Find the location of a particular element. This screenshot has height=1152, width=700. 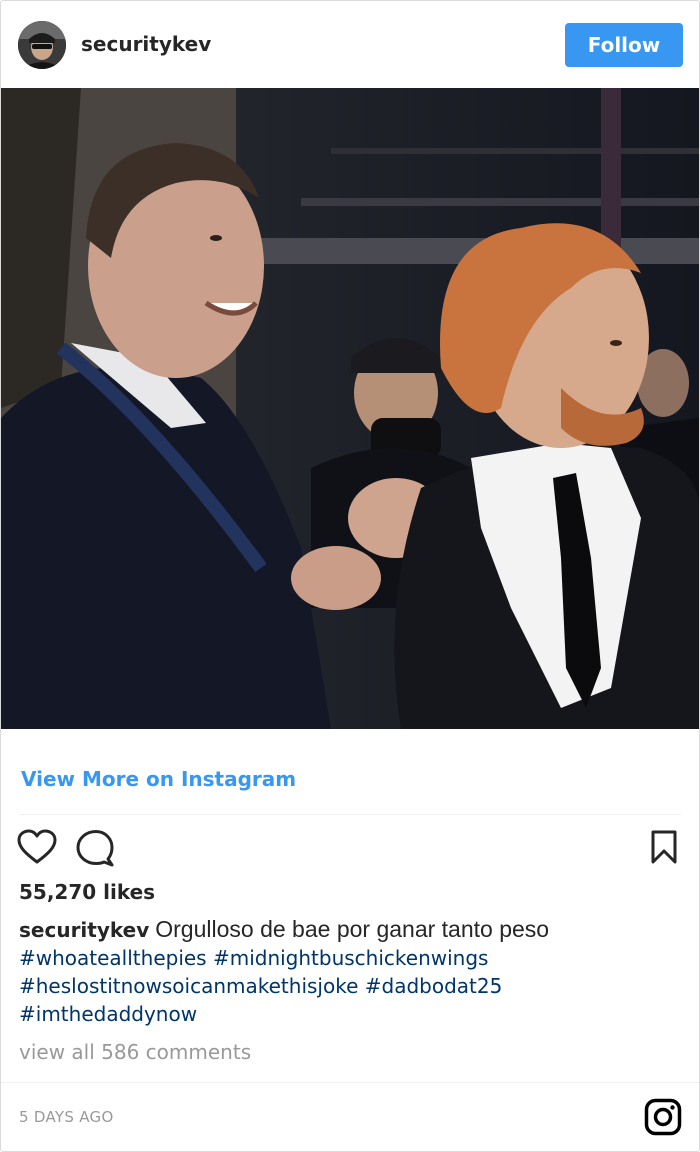

caption-username: securitykev is located at coordinates (84, 930).